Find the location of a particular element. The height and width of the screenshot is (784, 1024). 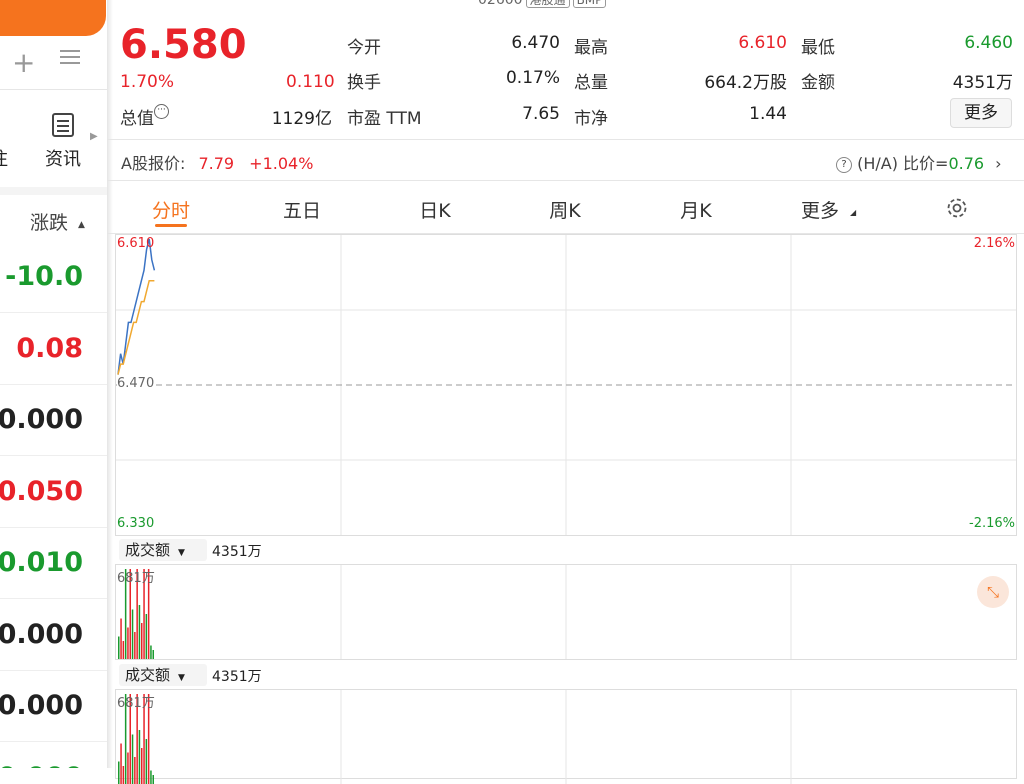

watchlist-tab is located at coordinates (53, 18).